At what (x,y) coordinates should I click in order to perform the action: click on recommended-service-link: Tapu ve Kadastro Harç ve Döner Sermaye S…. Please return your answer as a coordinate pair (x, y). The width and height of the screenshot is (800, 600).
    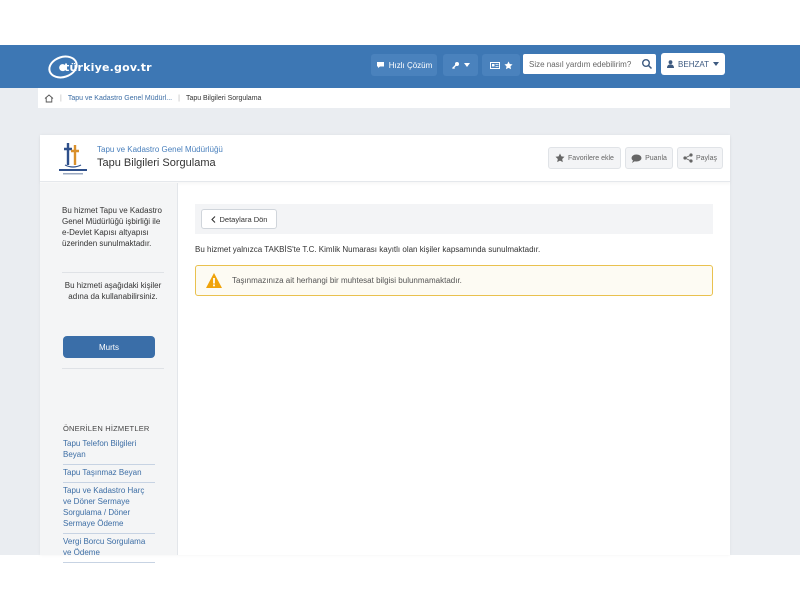
    Looking at the image, I should click on (109, 508).